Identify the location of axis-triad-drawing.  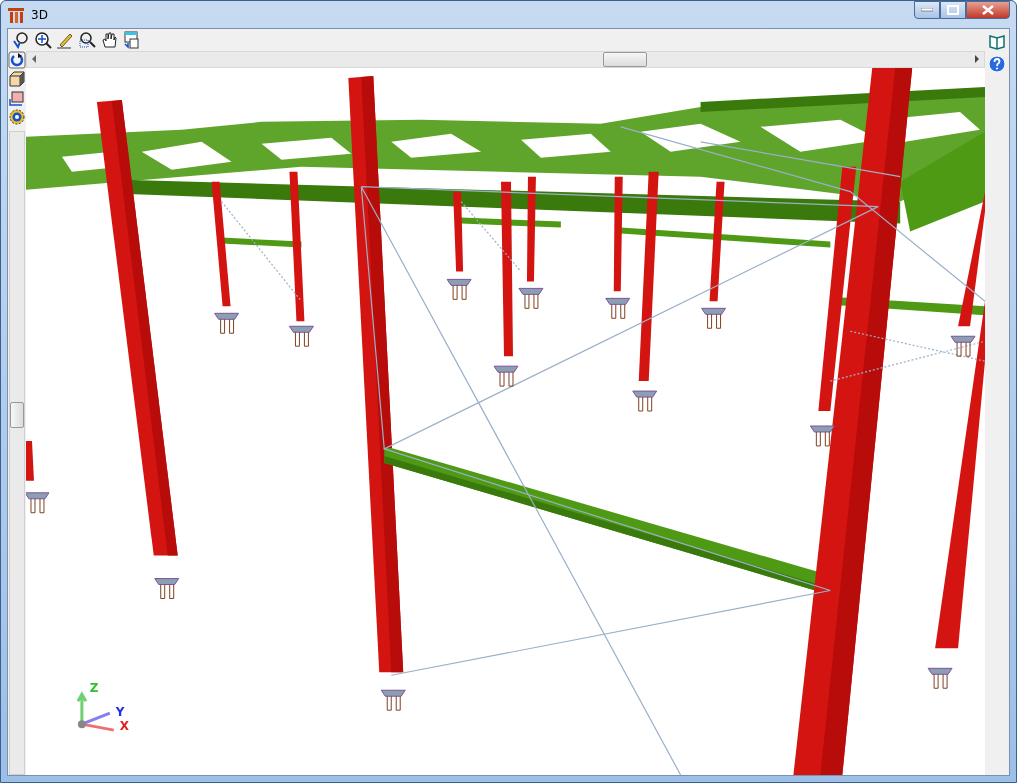
(95, 711).